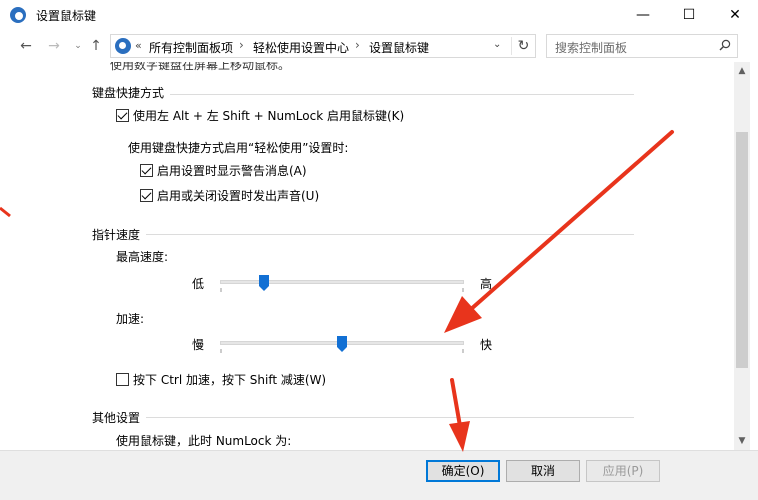 This screenshot has height=500, width=758. Describe the element at coordinates (486, 284) in the screenshot. I see `top-speed-max-label: 高` at that location.